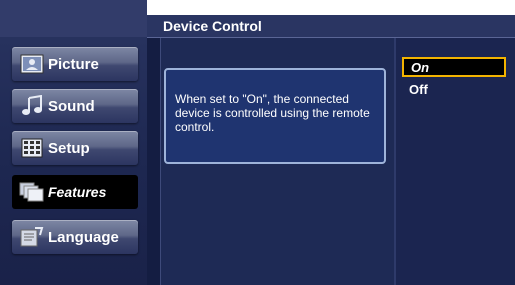 Image resolution: width=515 pixels, height=285 pixels. What do you see at coordinates (418, 89) in the screenshot?
I see `option-label: Off` at bounding box center [418, 89].